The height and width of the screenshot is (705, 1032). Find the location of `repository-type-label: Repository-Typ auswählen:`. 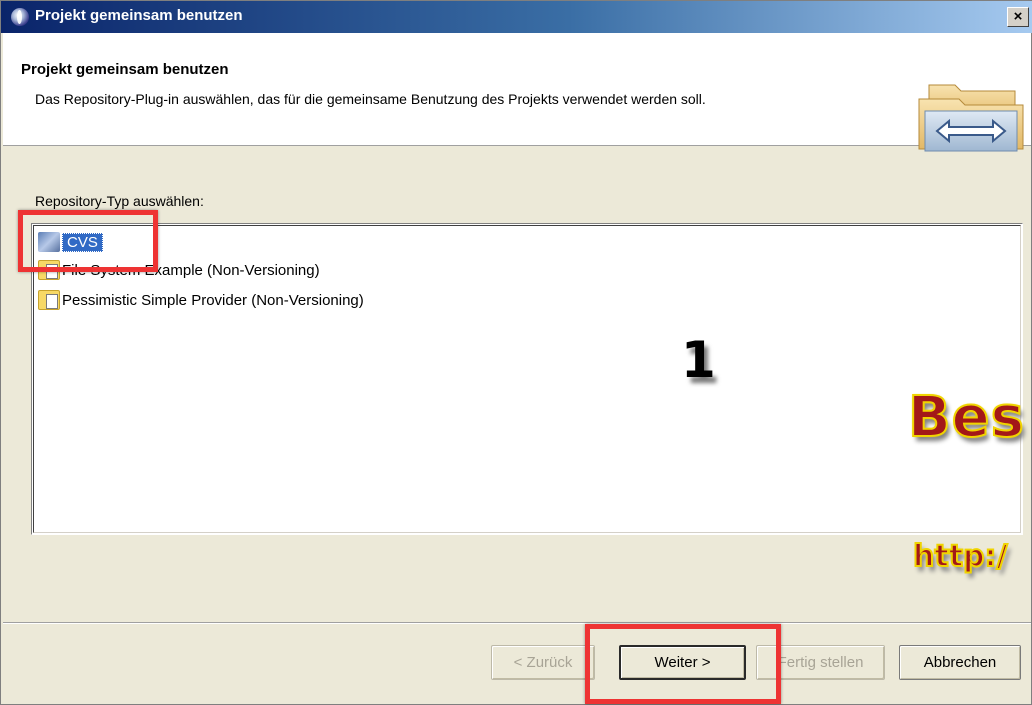

repository-type-label: Repository-Typ auswählen: is located at coordinates (119, 201).